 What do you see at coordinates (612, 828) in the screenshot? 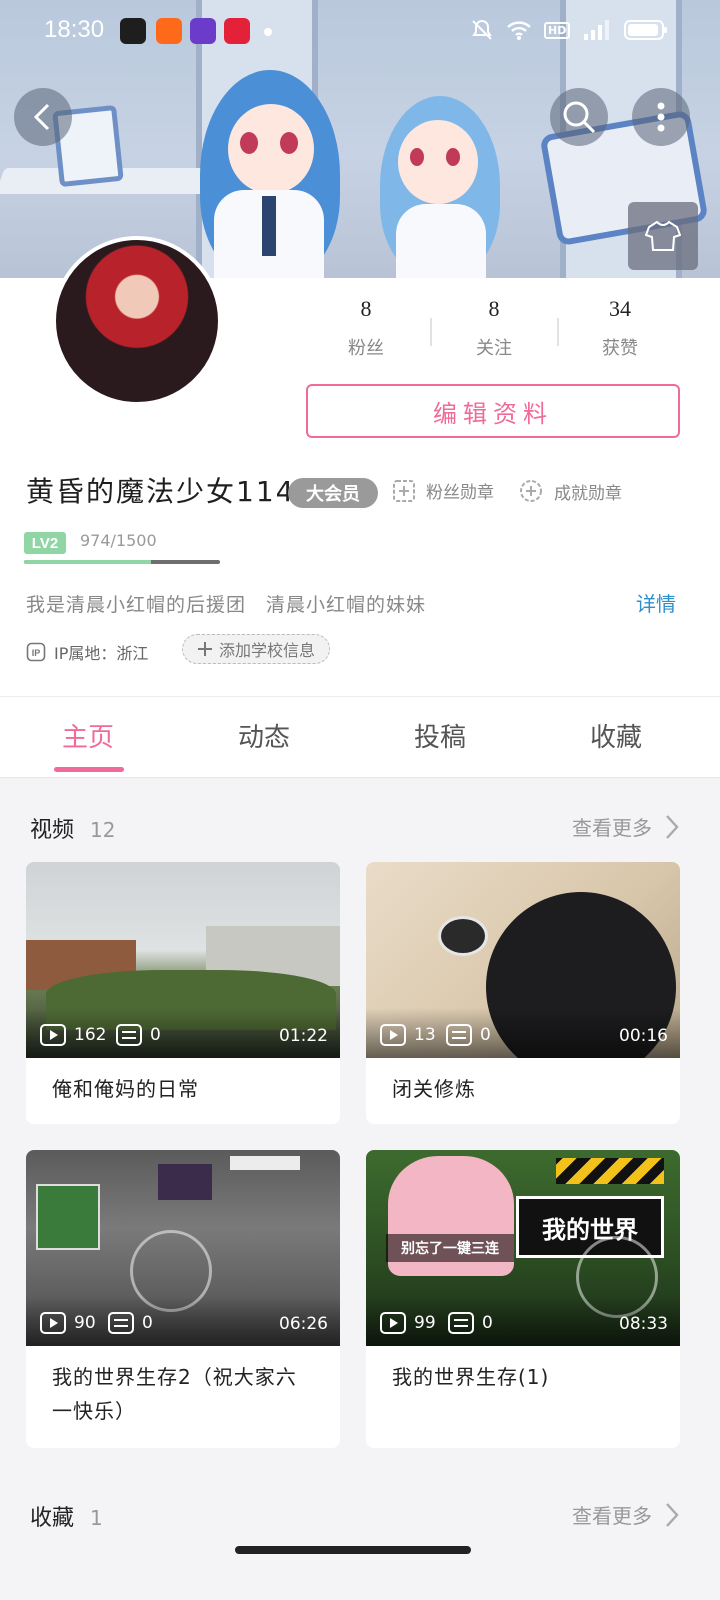
I see `videos-more-label: 查看更多` at bounding box center [612, 828].